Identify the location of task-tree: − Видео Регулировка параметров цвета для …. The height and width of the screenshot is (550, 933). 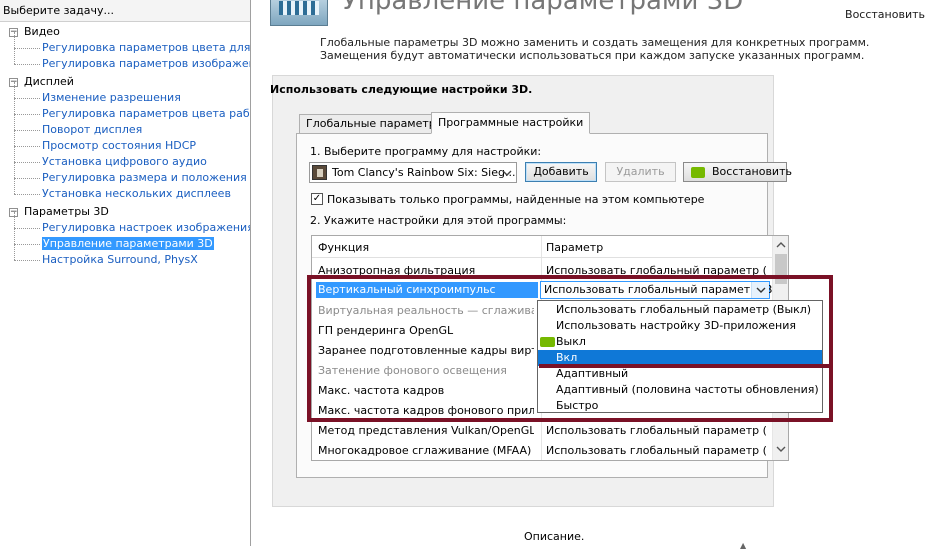
(125, 146).